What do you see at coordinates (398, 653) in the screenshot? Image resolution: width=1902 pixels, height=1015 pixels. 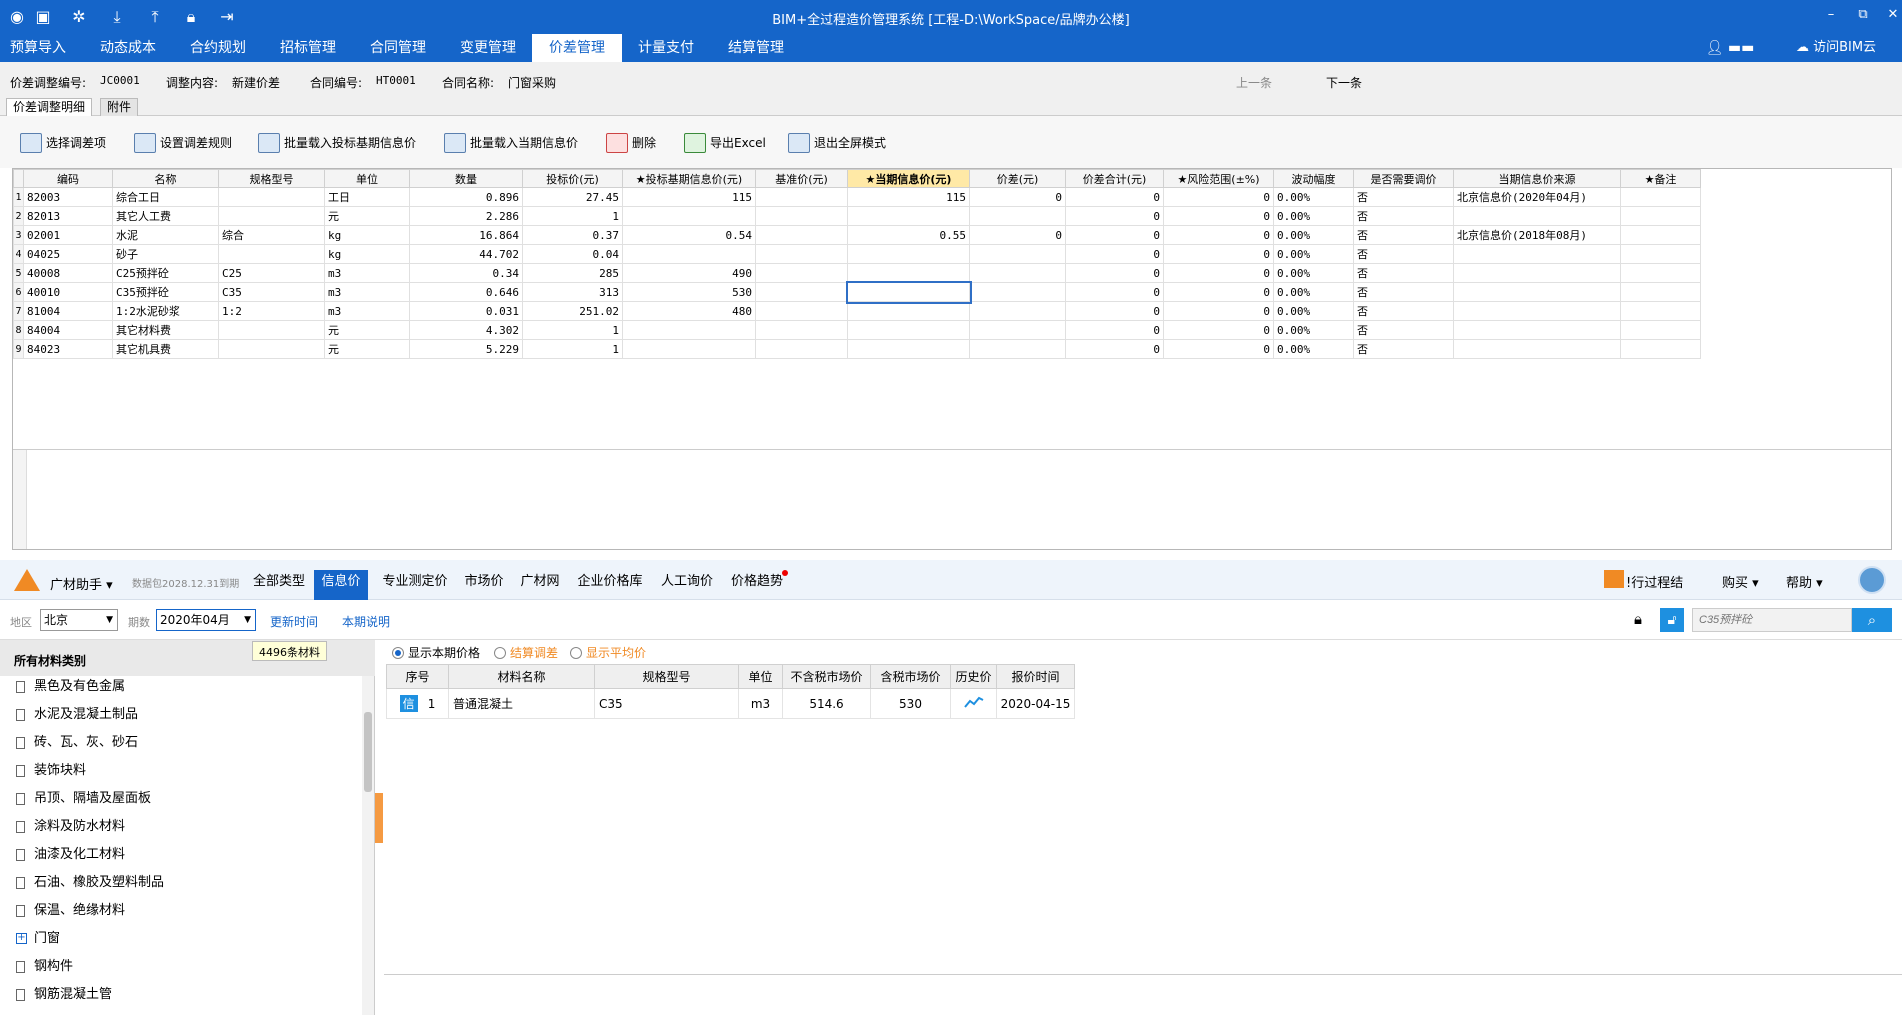 I see `radio-selected` at bounding box center [398, 653].